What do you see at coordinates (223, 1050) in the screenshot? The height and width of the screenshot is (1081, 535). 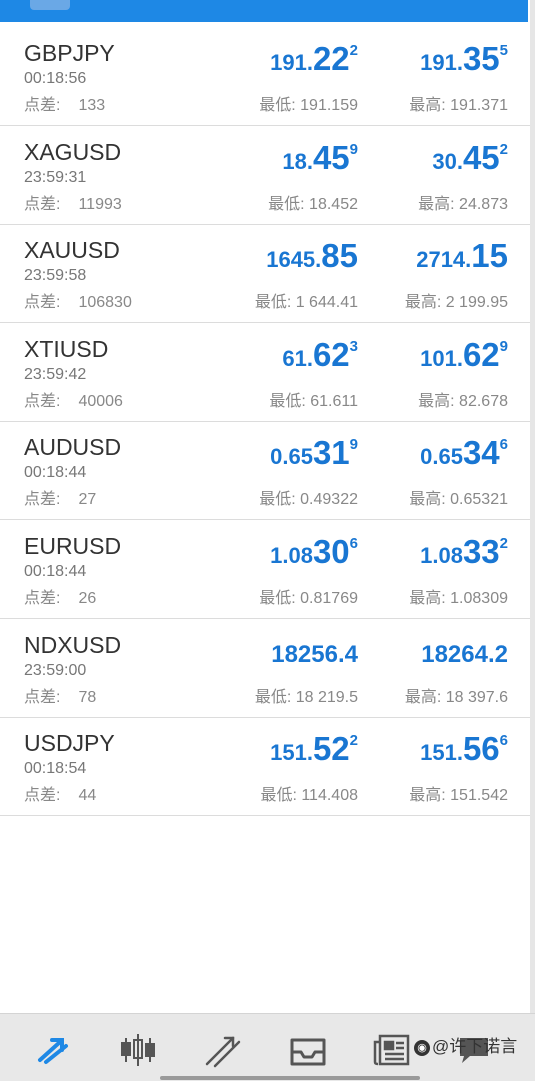 I see `trade-icon` at bounding box center [223, 1050].